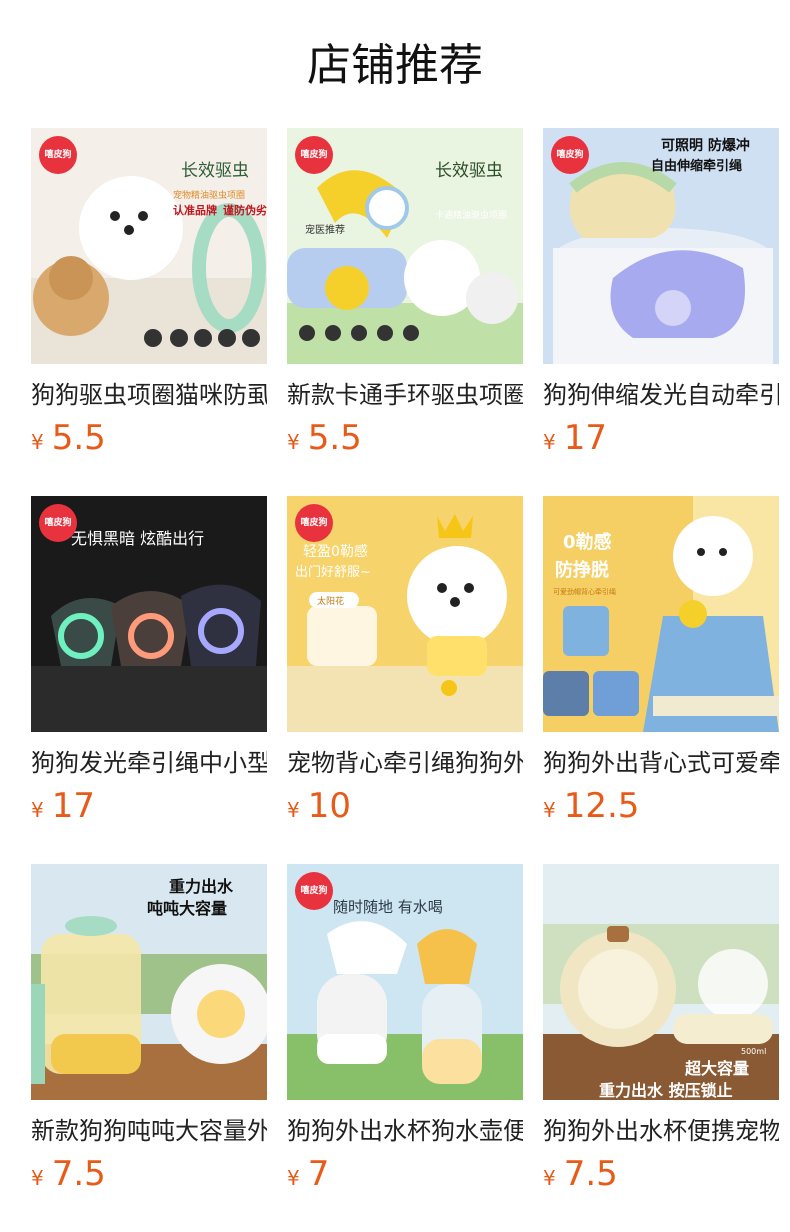 The image size is (790, 1232). What do you see at coordinates (582, 570) in the screenshot?
I see `svg-text: 防挣脱` at bounding box center [582, 570].